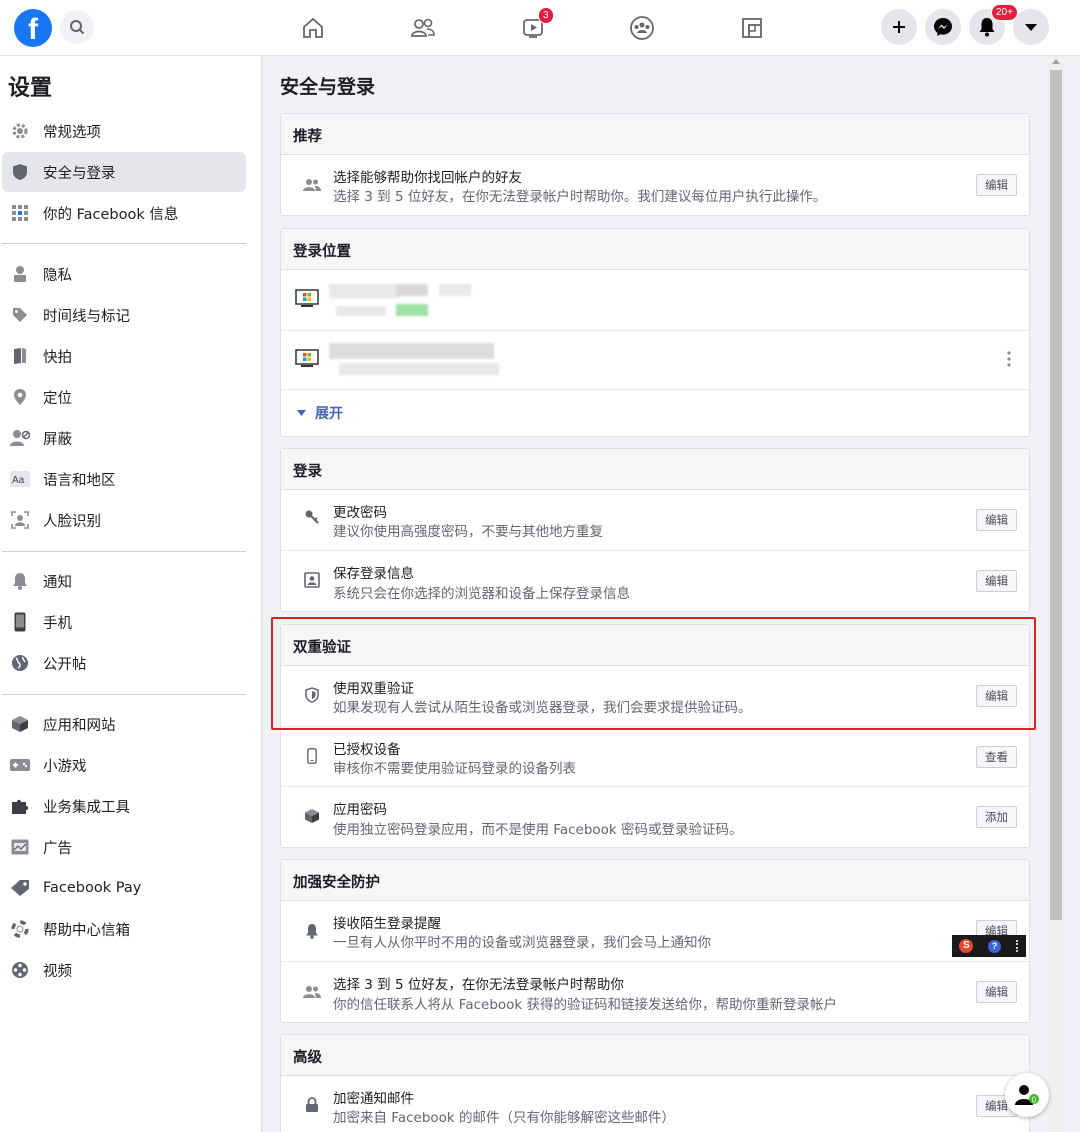 Image resolution: width=1080 pixels, height=1132 pixels. I want to click on gamepad-icon, so click(20, 765).